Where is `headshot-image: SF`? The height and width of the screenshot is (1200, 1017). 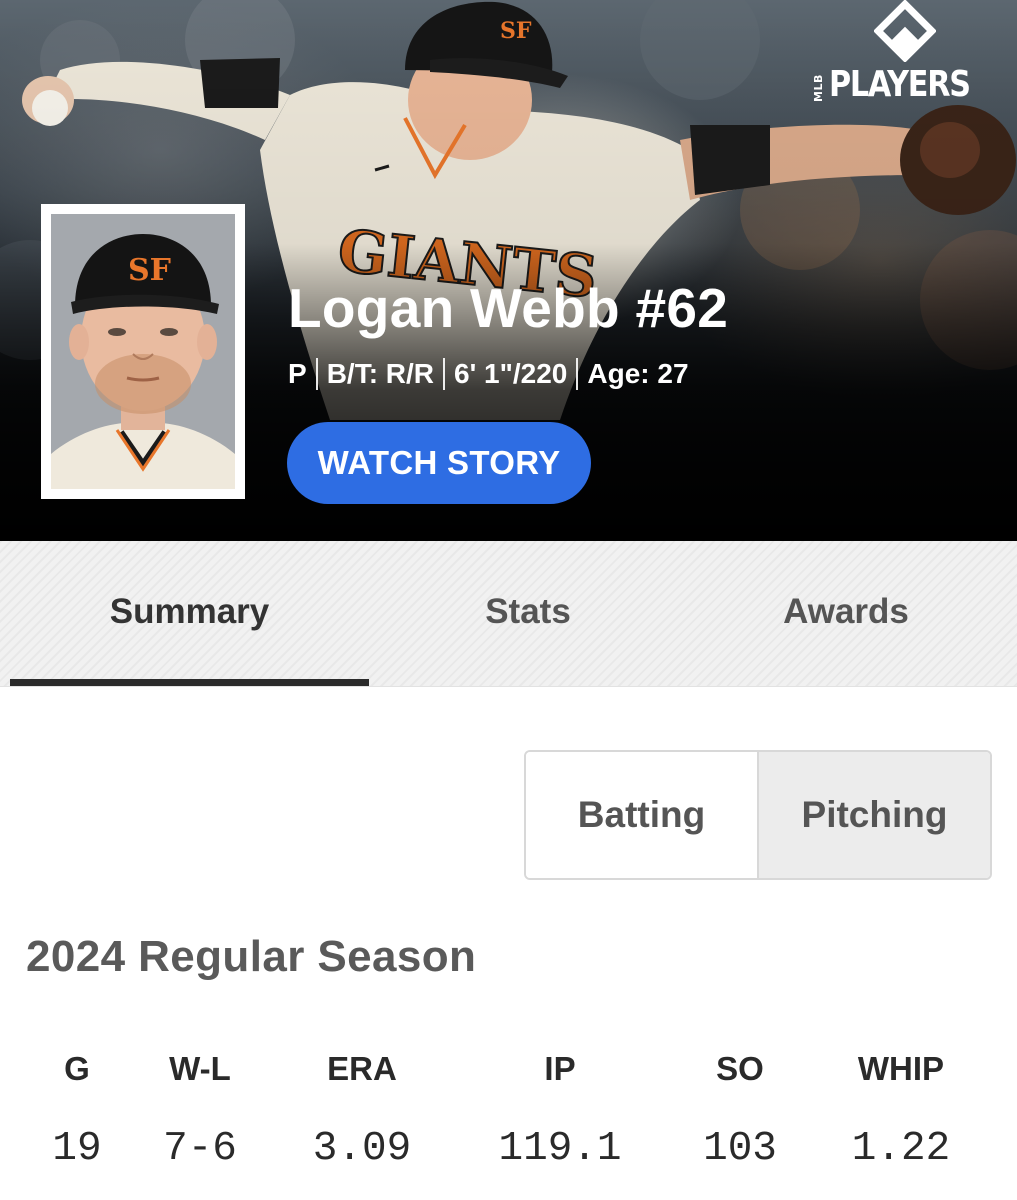
headshot-image: SF is located at coordinates (143, 351).